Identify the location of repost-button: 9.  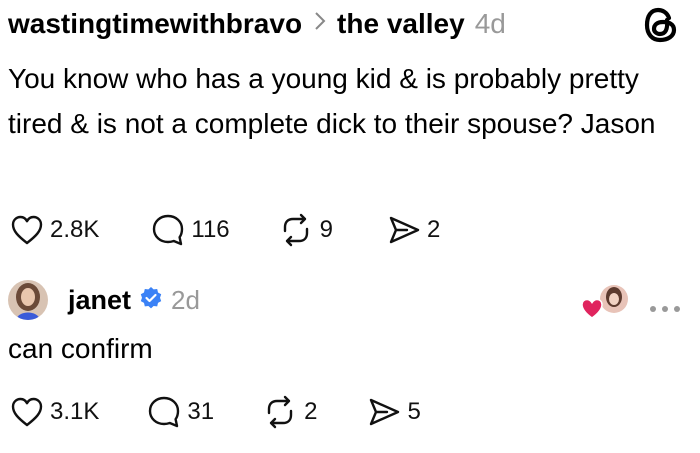
(305, 230).